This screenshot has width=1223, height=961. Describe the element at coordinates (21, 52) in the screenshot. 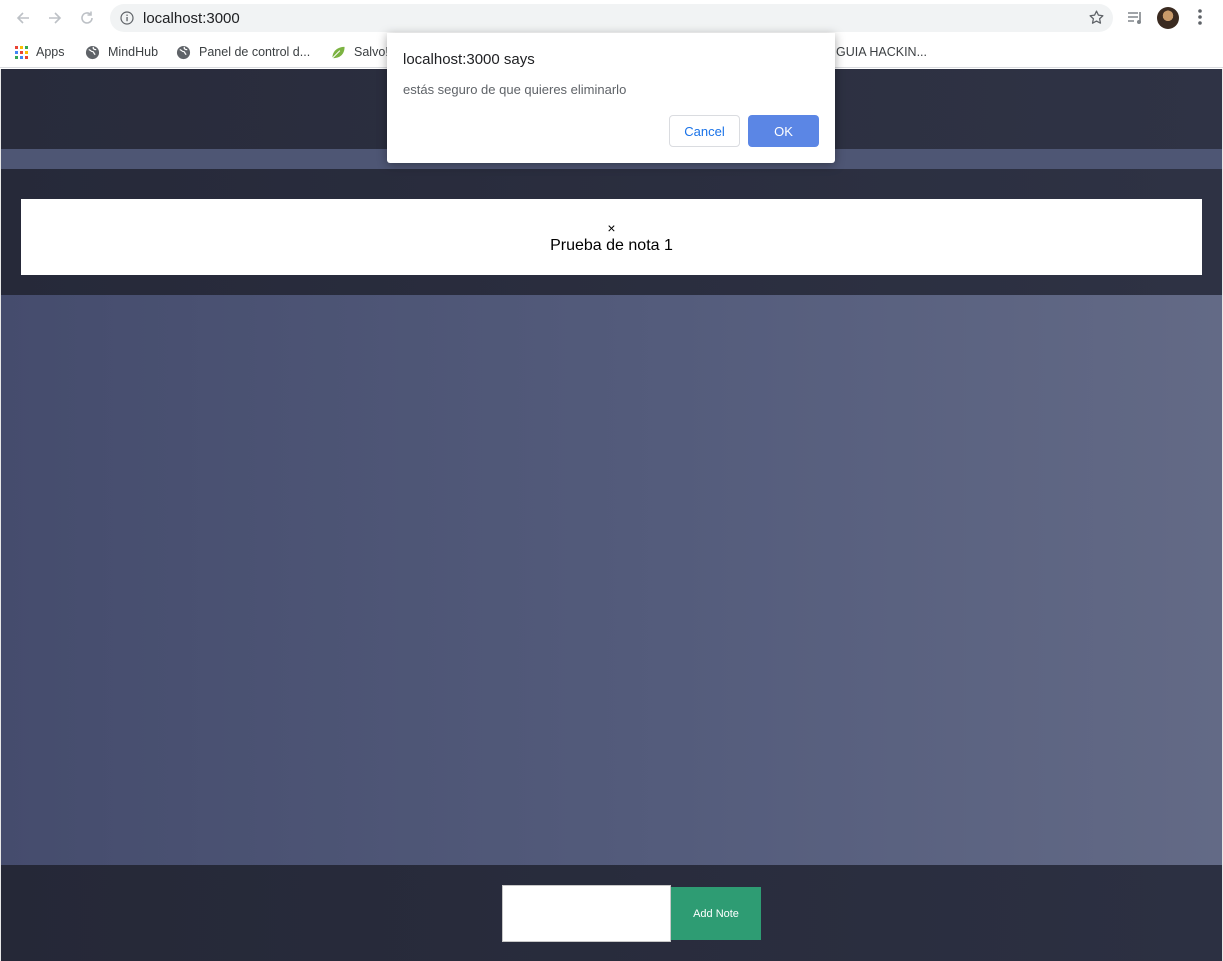

I see `apps-grid-icon` at that location.